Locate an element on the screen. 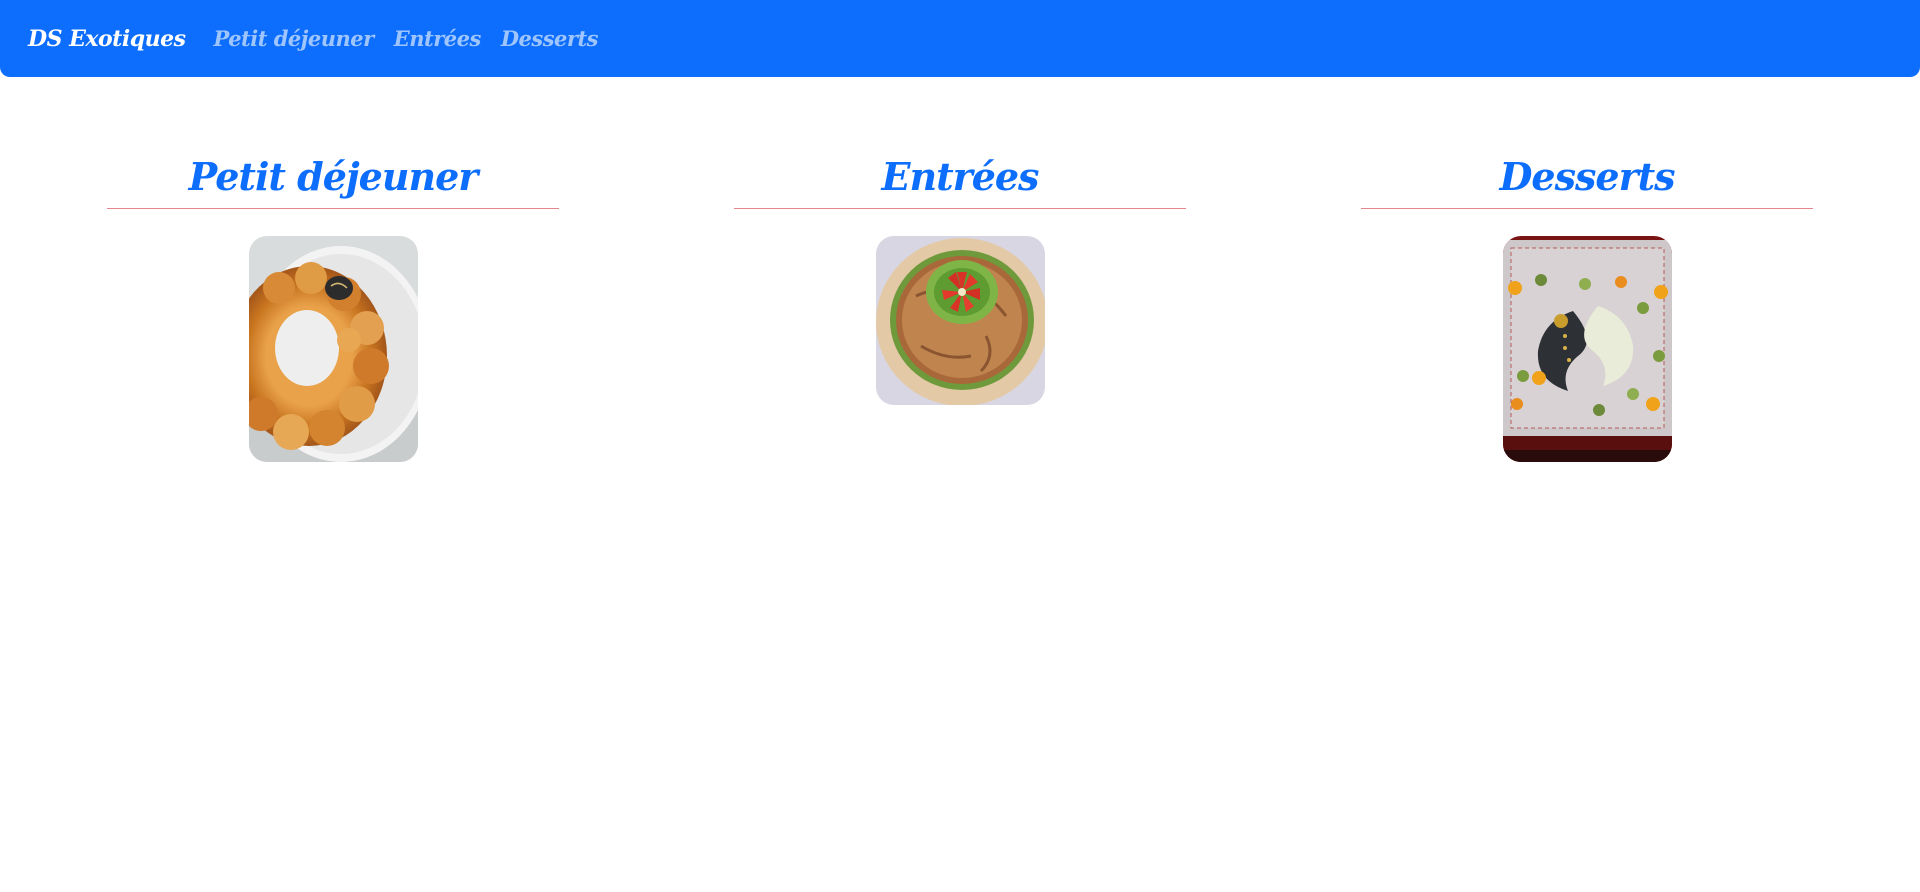 This screenshot has width=1920, height=892. nav-link-entrees: Entrées is located at coordinates (438, 38).